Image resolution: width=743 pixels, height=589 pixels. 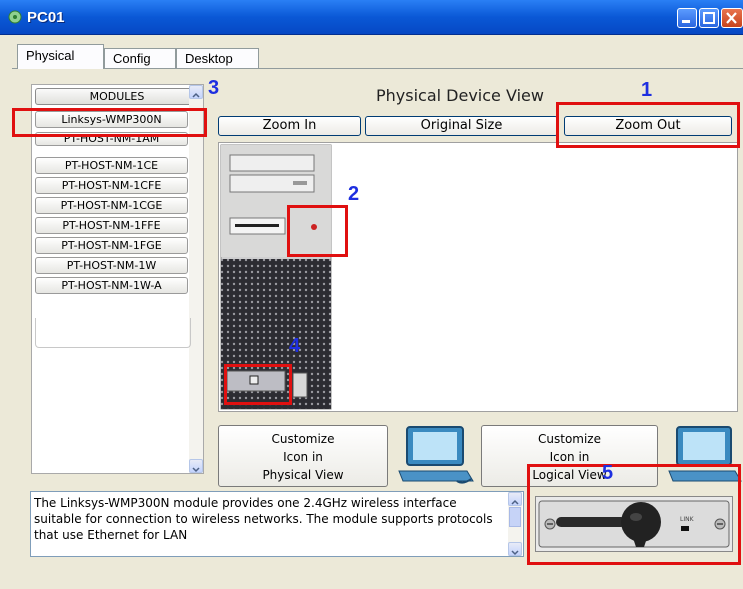 I want to click on scroll-up-arrow, so click(x=196, y=92).